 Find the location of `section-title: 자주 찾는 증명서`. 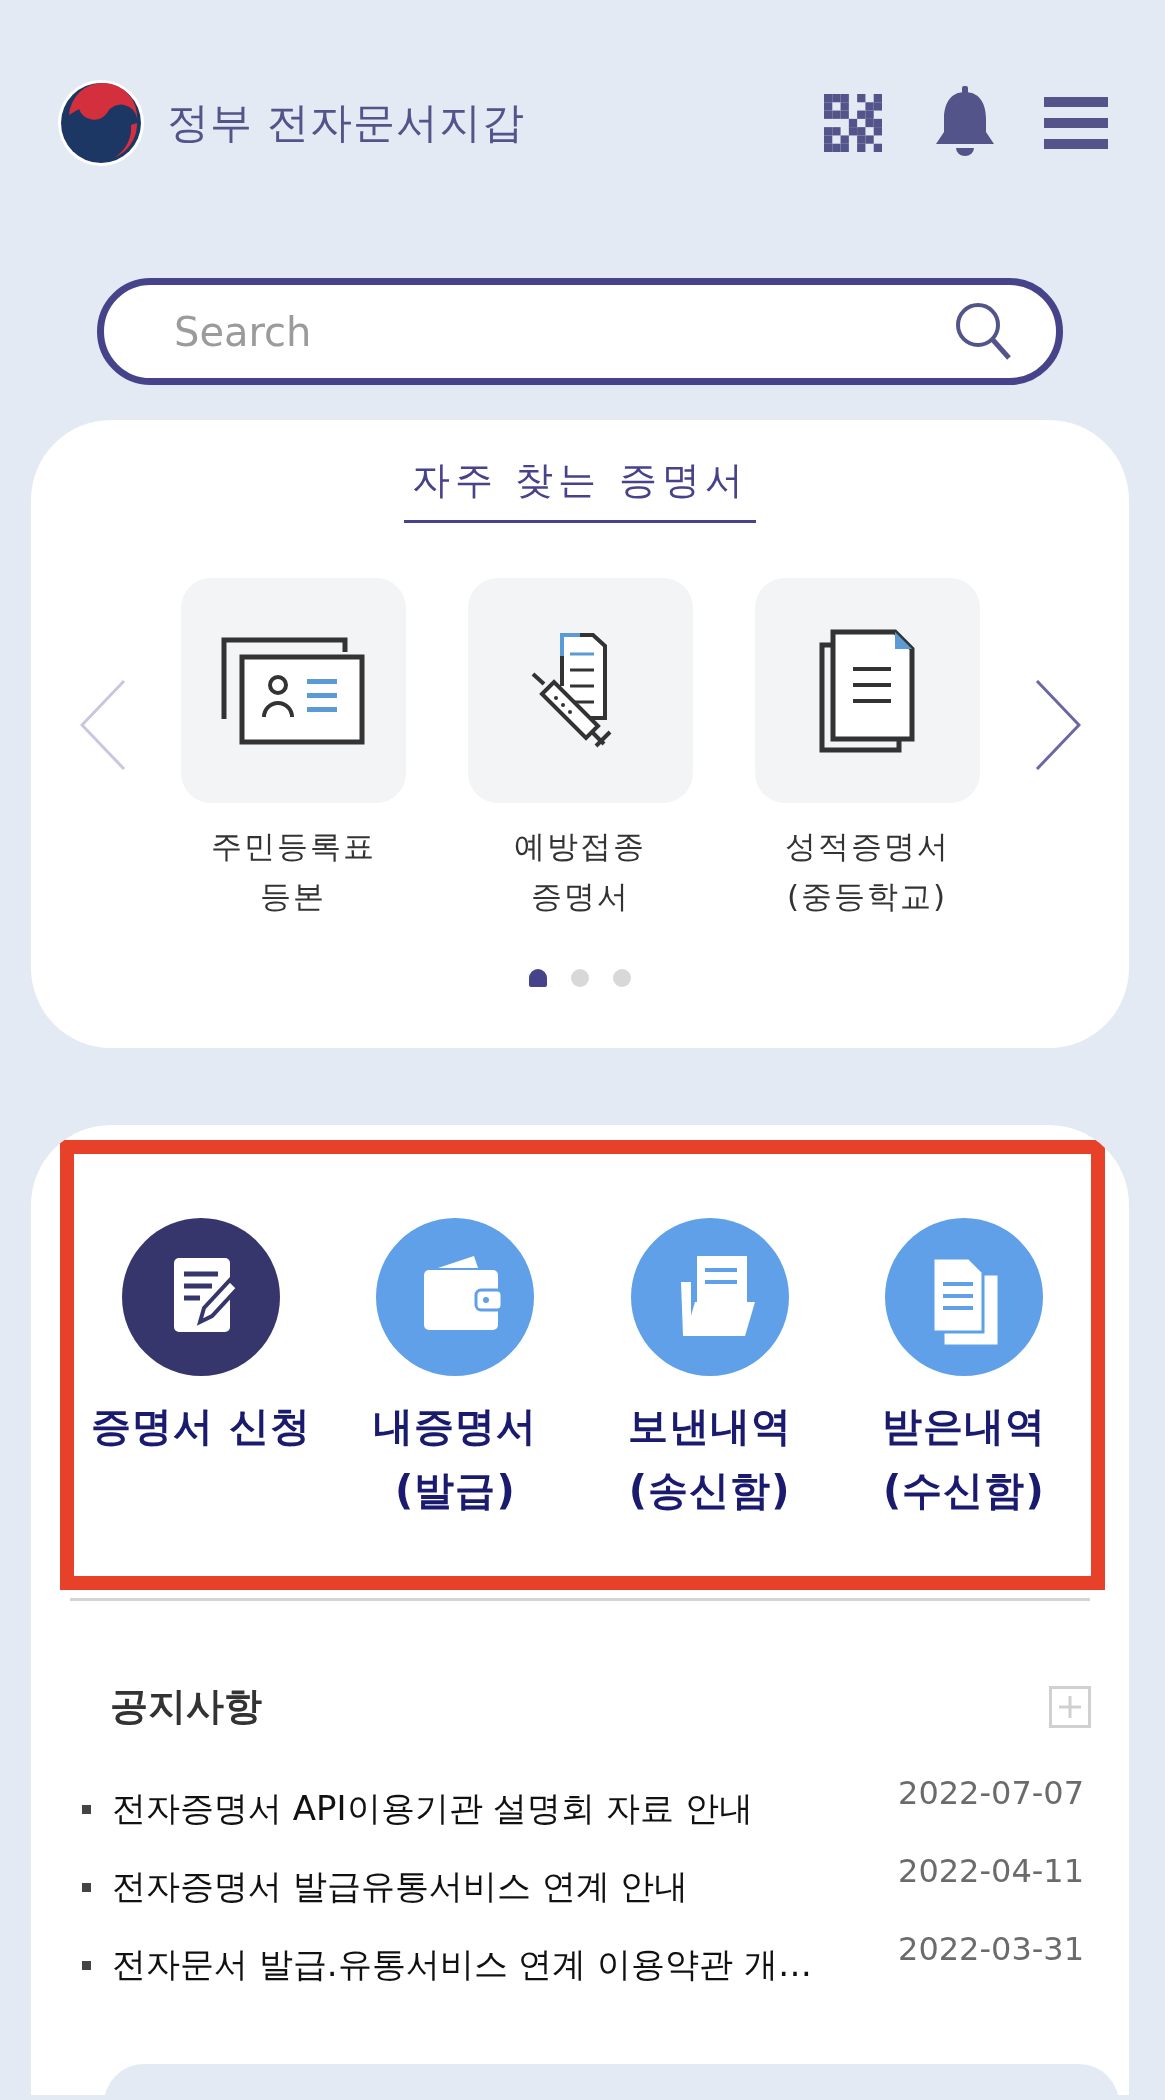

section-title: 자주 찾는 증명서 is located at coordinates (580, 489).